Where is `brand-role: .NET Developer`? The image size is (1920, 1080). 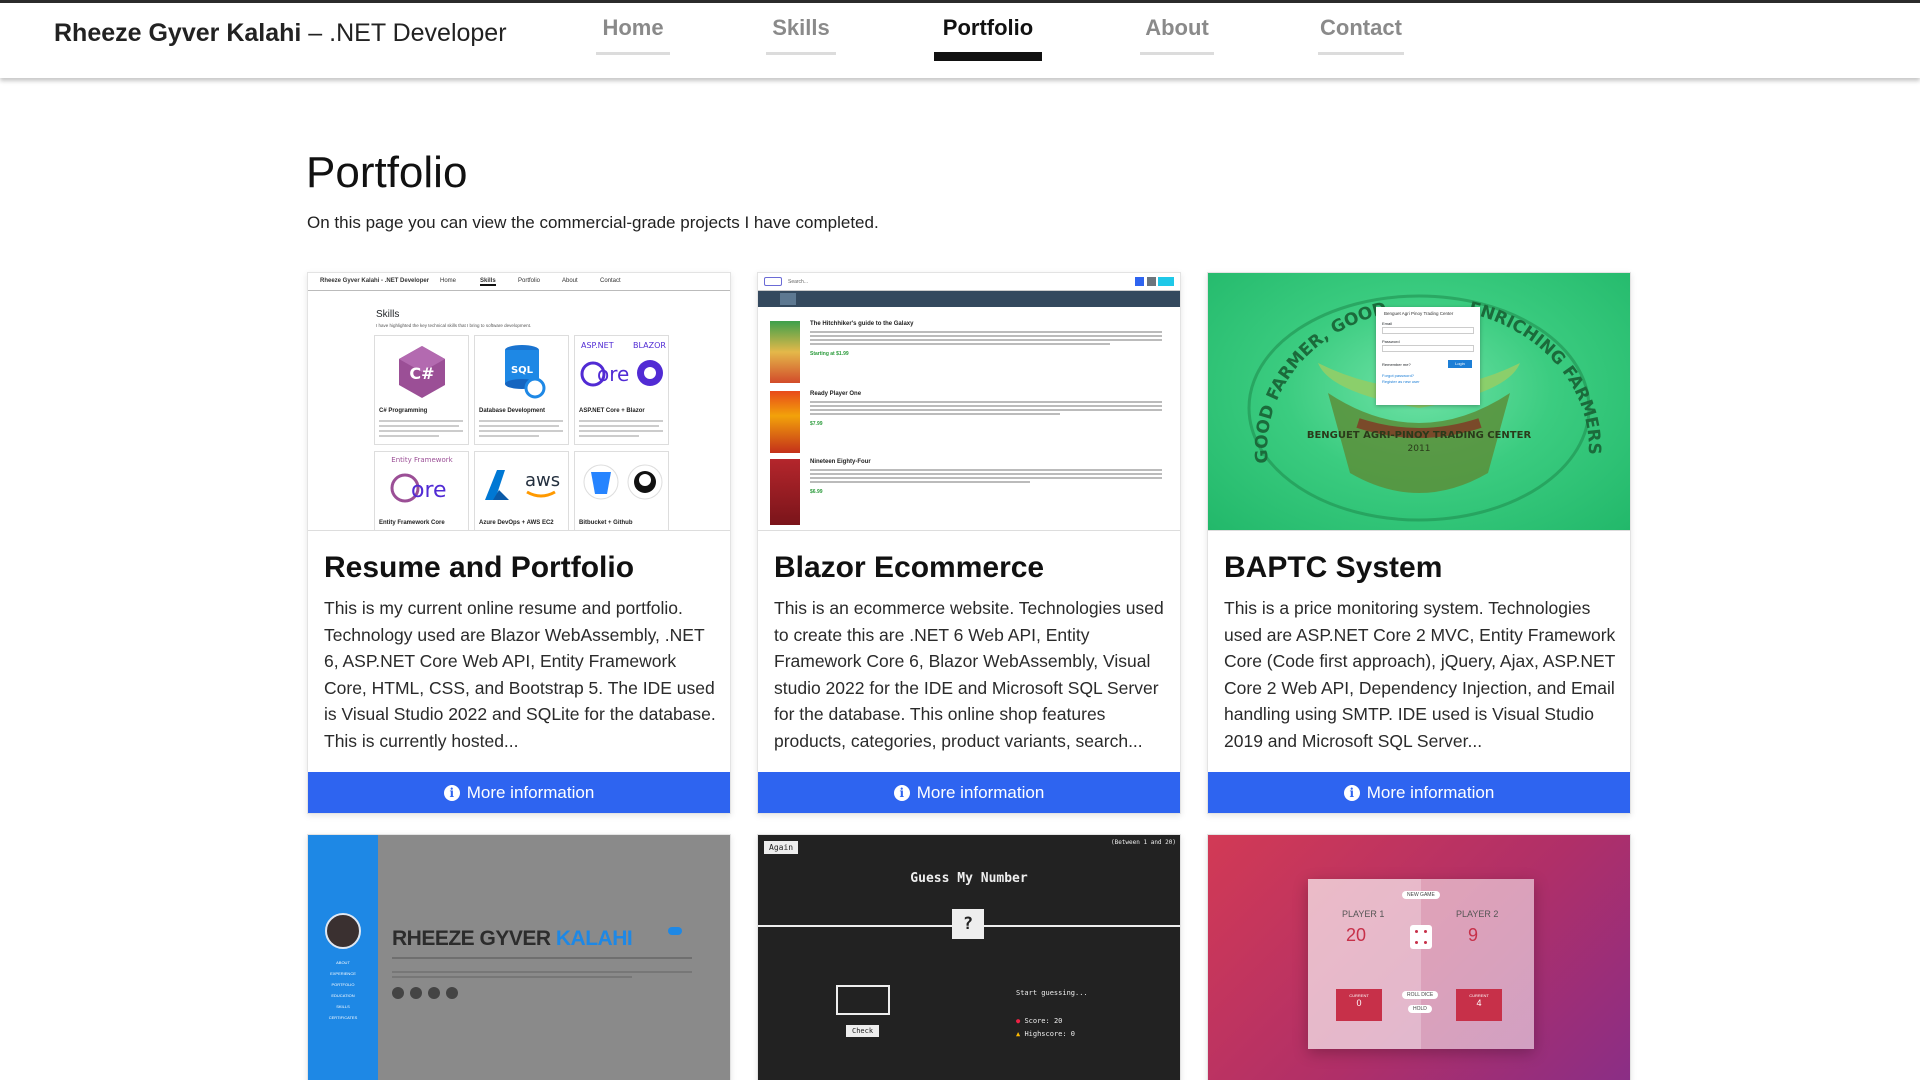 brand-role: .NET Developer is located at coordinates (418, 33).